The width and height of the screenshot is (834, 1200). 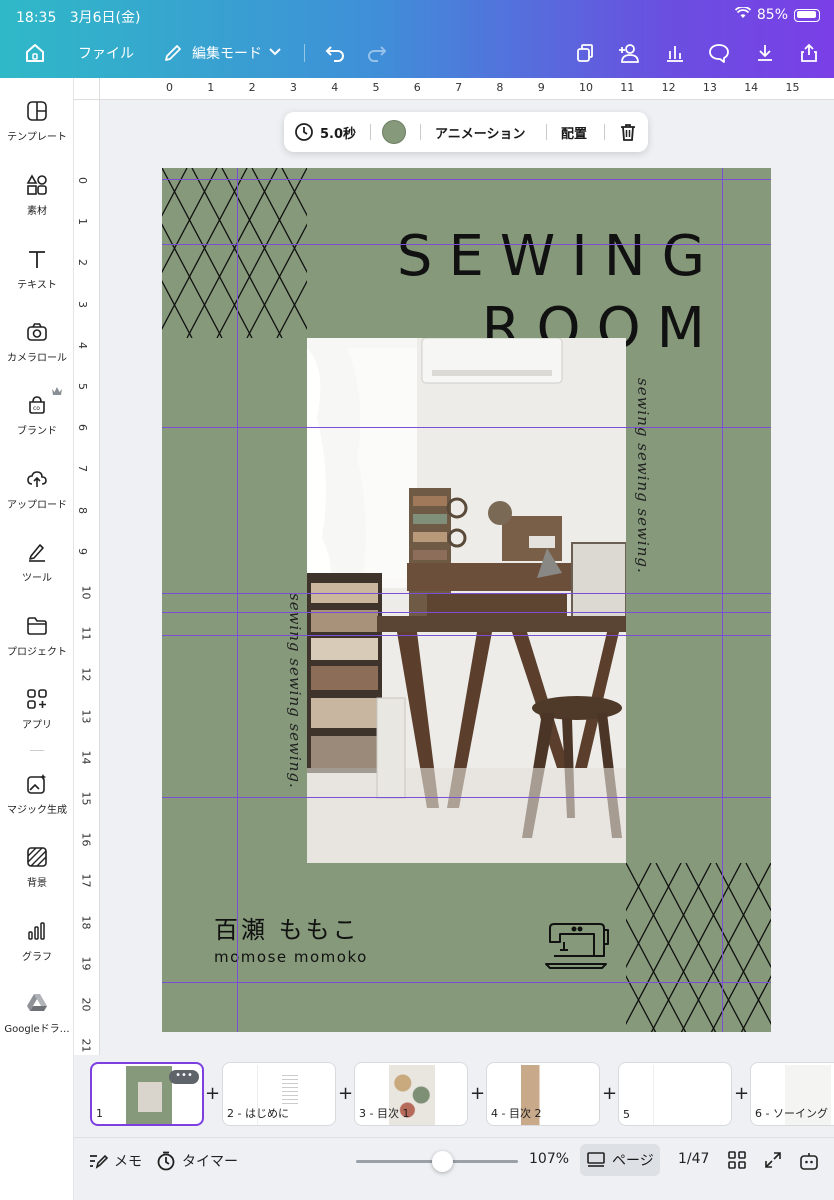 I want to click on zoom-slider-handle, so click(x=442, y=1161).